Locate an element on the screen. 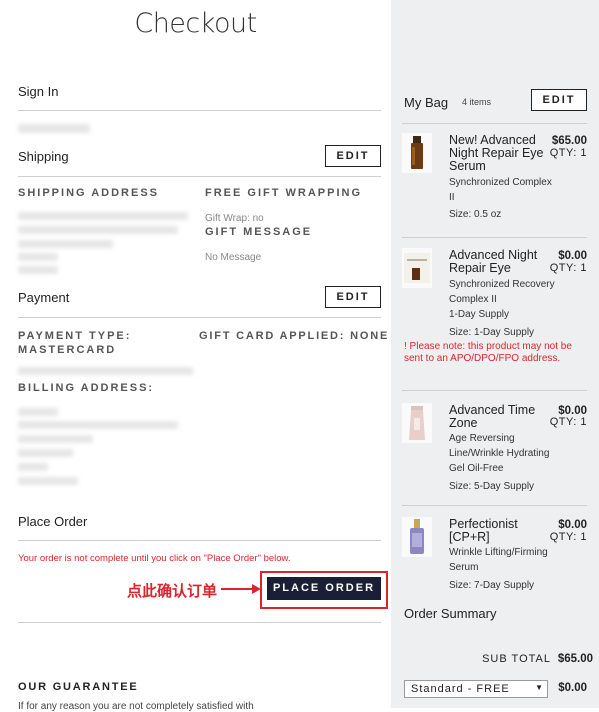 Image resolution: width=599 pixels, height=712 pixels. product-name: Advanced Time Zone is located at coordinates (496, 417).